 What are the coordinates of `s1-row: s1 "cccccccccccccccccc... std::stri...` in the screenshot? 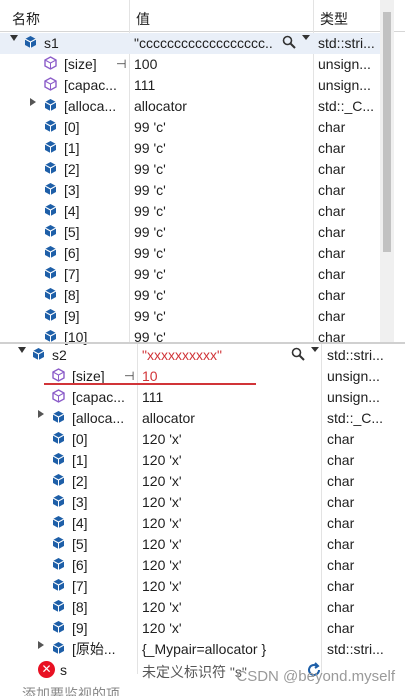 It's located at (195, 43).